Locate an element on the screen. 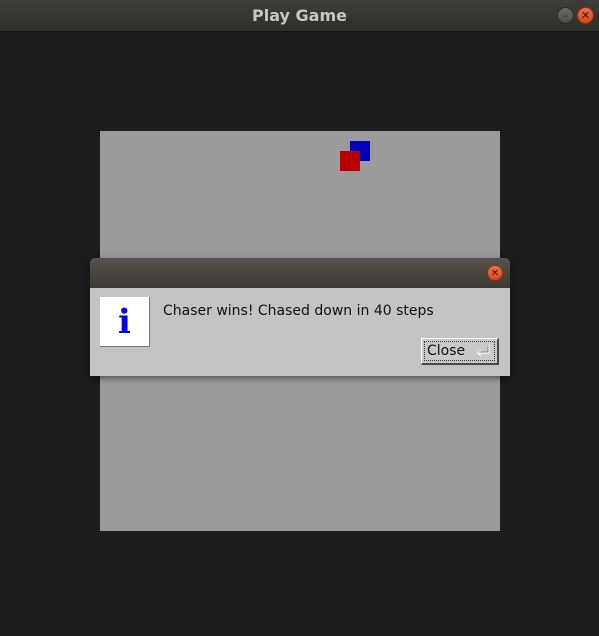 The height and width of the screenshot is (636, 599). info-icon: i is located at coordinates (125, 322).